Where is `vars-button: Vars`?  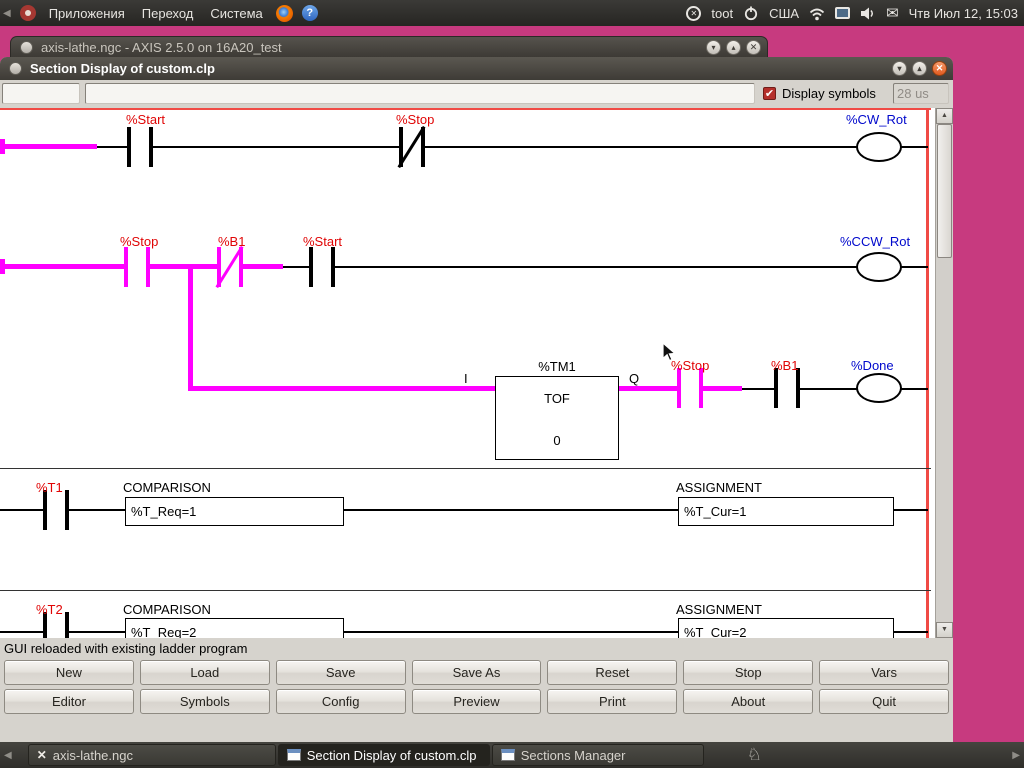 vars-button: Vars is located at coordinates (884, 672).